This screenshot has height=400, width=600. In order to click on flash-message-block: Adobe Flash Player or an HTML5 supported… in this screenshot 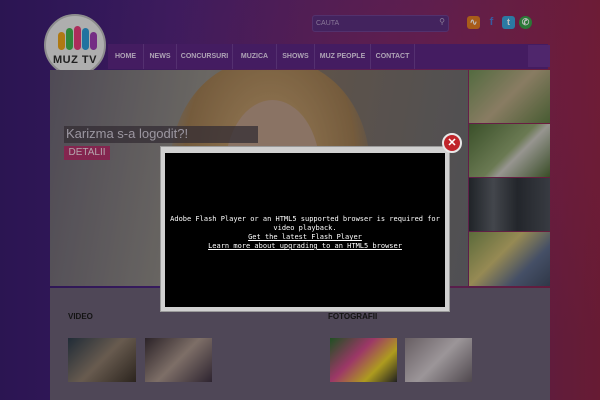, I will do `click(305, 233)`.